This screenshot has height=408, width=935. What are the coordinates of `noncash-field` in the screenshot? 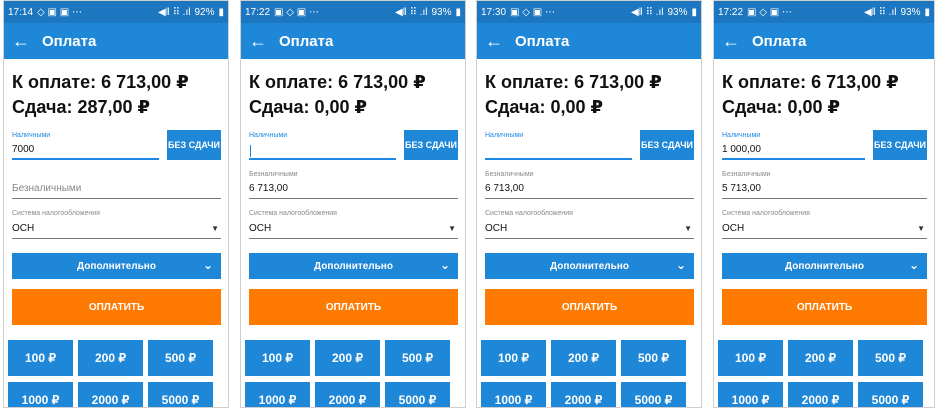 It's located at (116, 184).